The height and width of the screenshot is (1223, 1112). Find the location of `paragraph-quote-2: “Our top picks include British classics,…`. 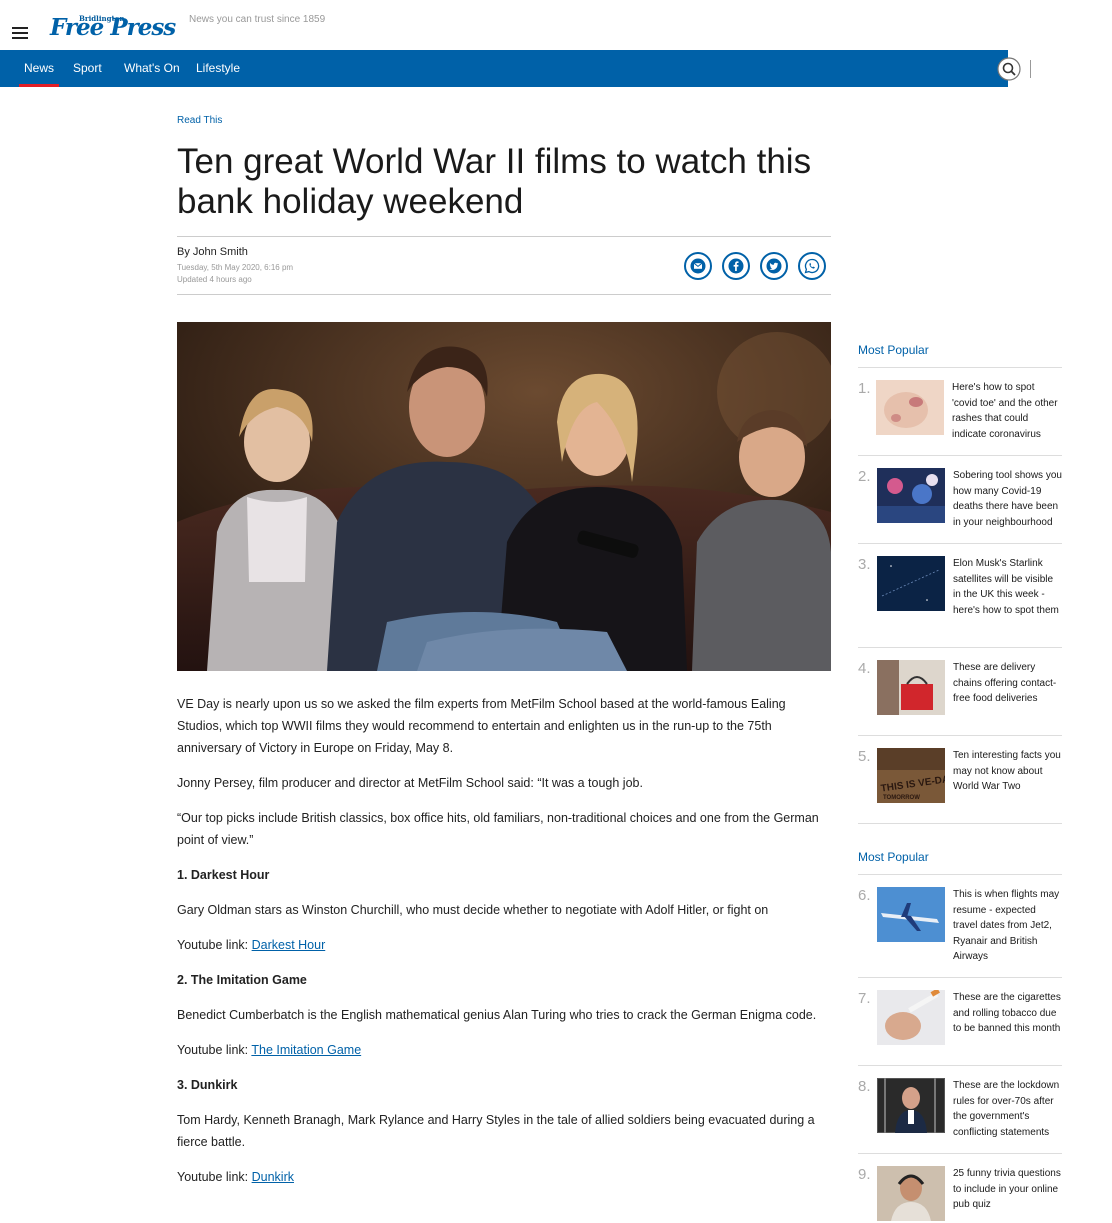

paragraph-quote-2: “Our top picks include British classics,… is located at coordinates (498, 829).